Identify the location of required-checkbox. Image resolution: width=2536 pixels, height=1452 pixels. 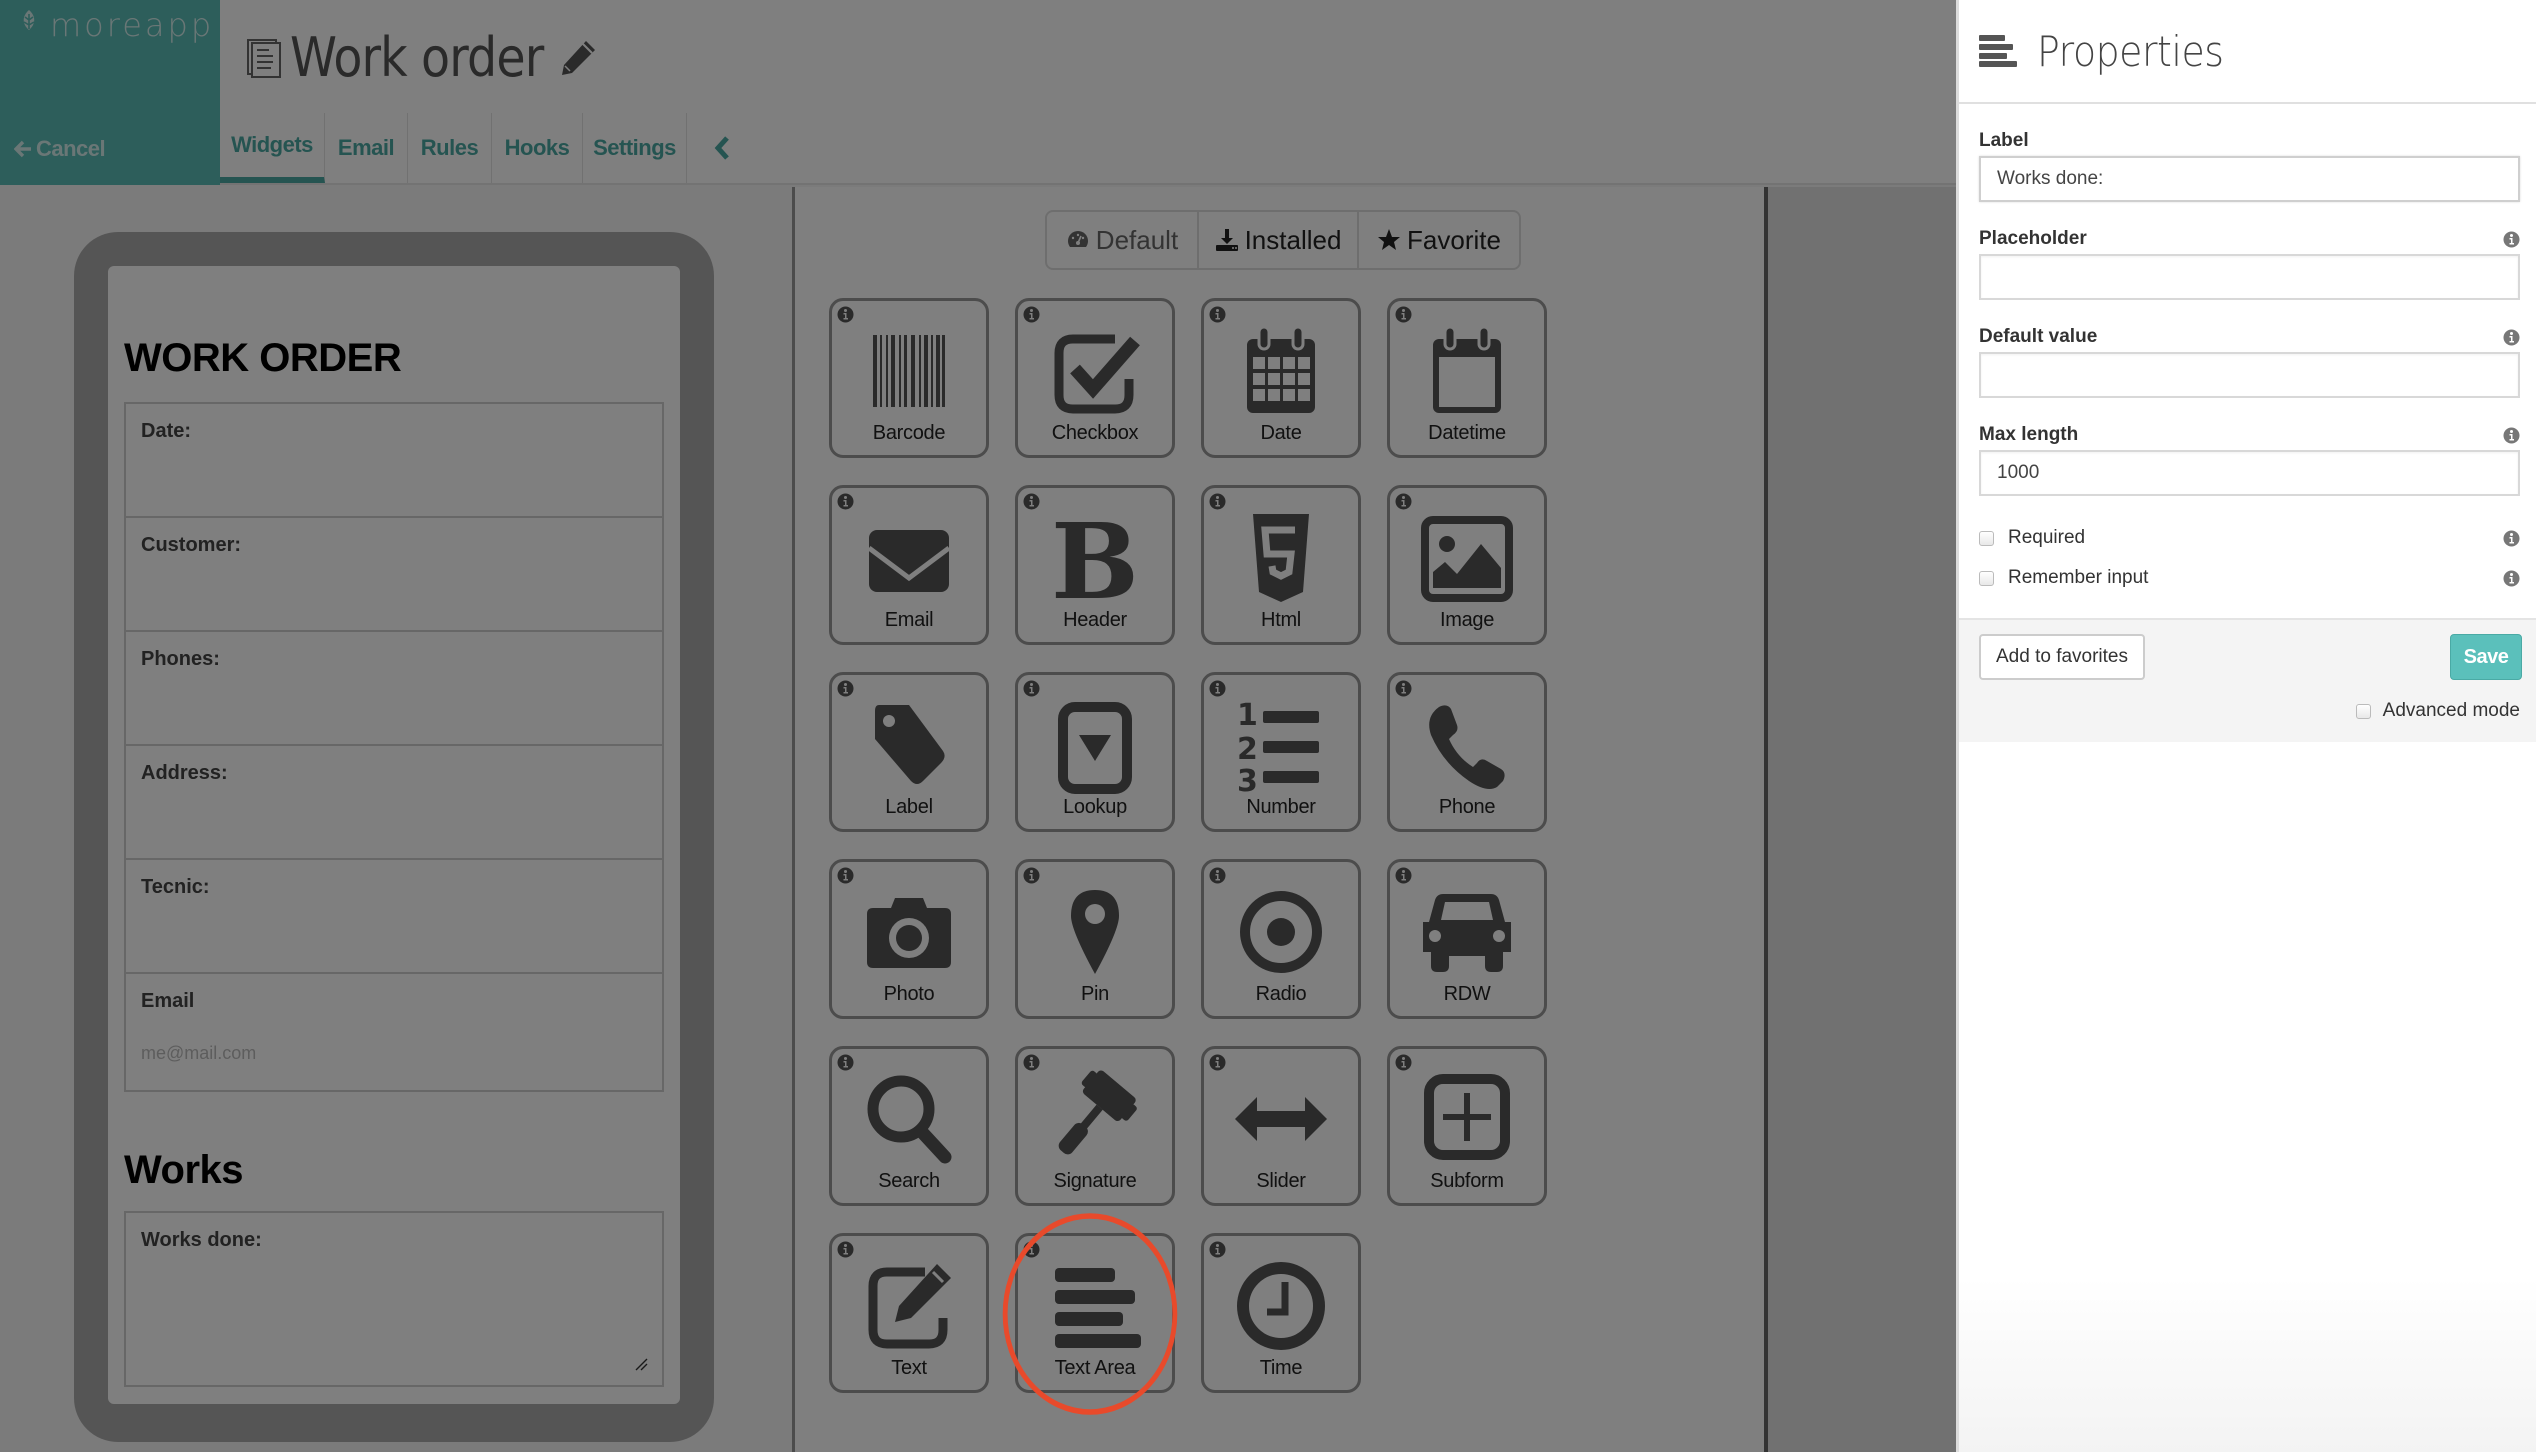
(1986, 538).